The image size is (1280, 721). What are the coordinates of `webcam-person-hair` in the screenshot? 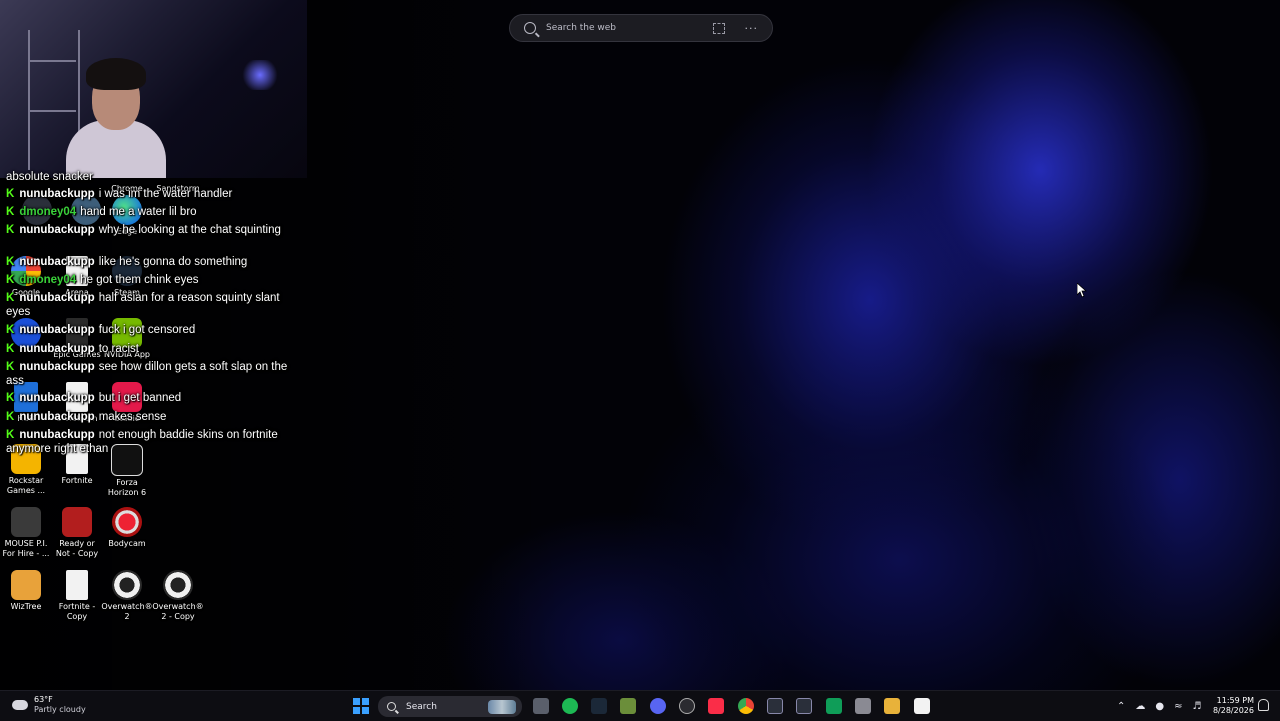 It's located at (116, 74).